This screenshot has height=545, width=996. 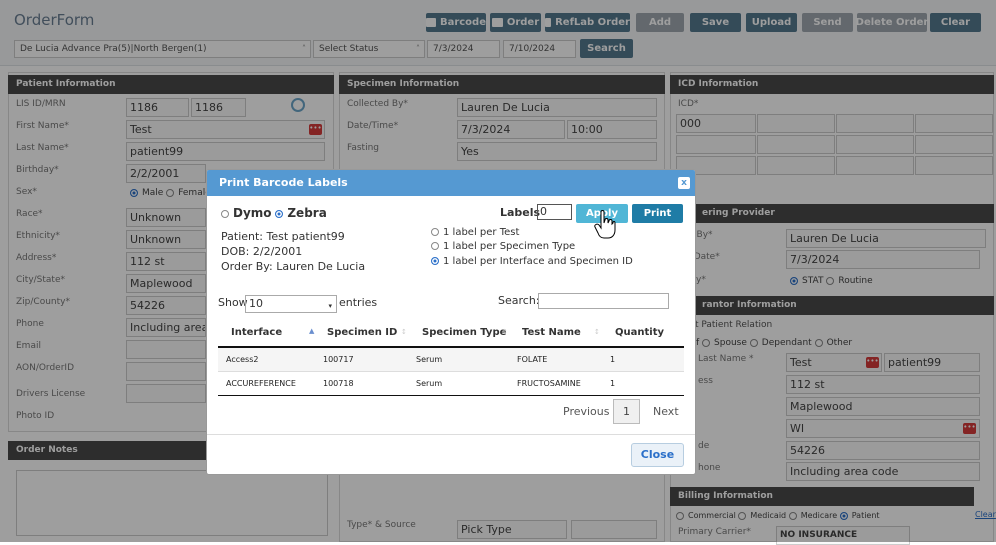 I want to click on column-header-quantity: Quantity, so click(x=639, y=332).